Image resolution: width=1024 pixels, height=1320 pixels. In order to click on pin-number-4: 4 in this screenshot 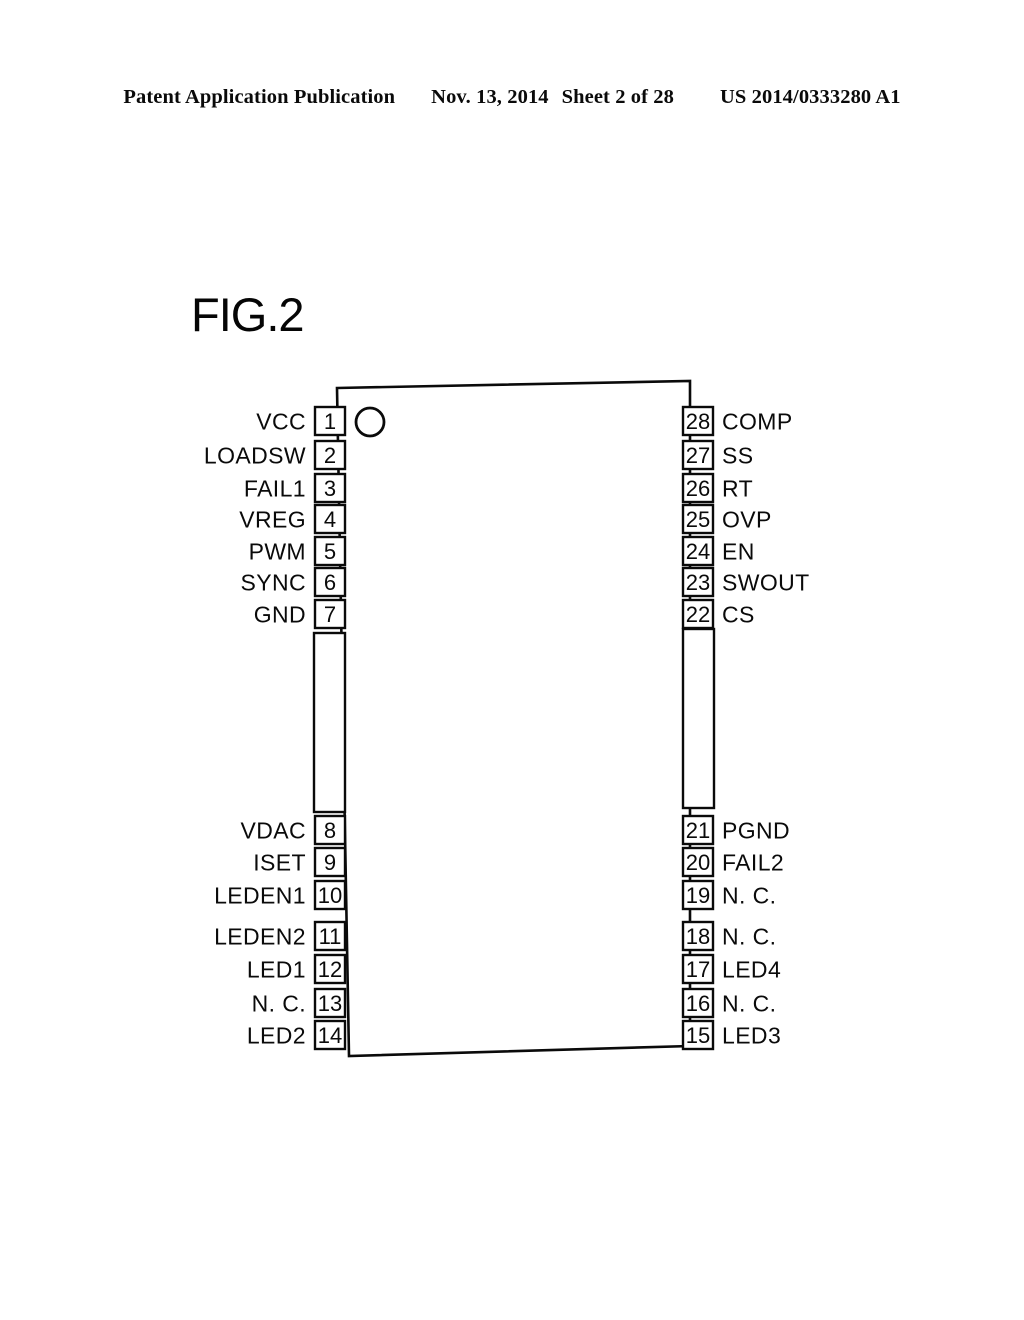, I will do `click(330, 519)`.